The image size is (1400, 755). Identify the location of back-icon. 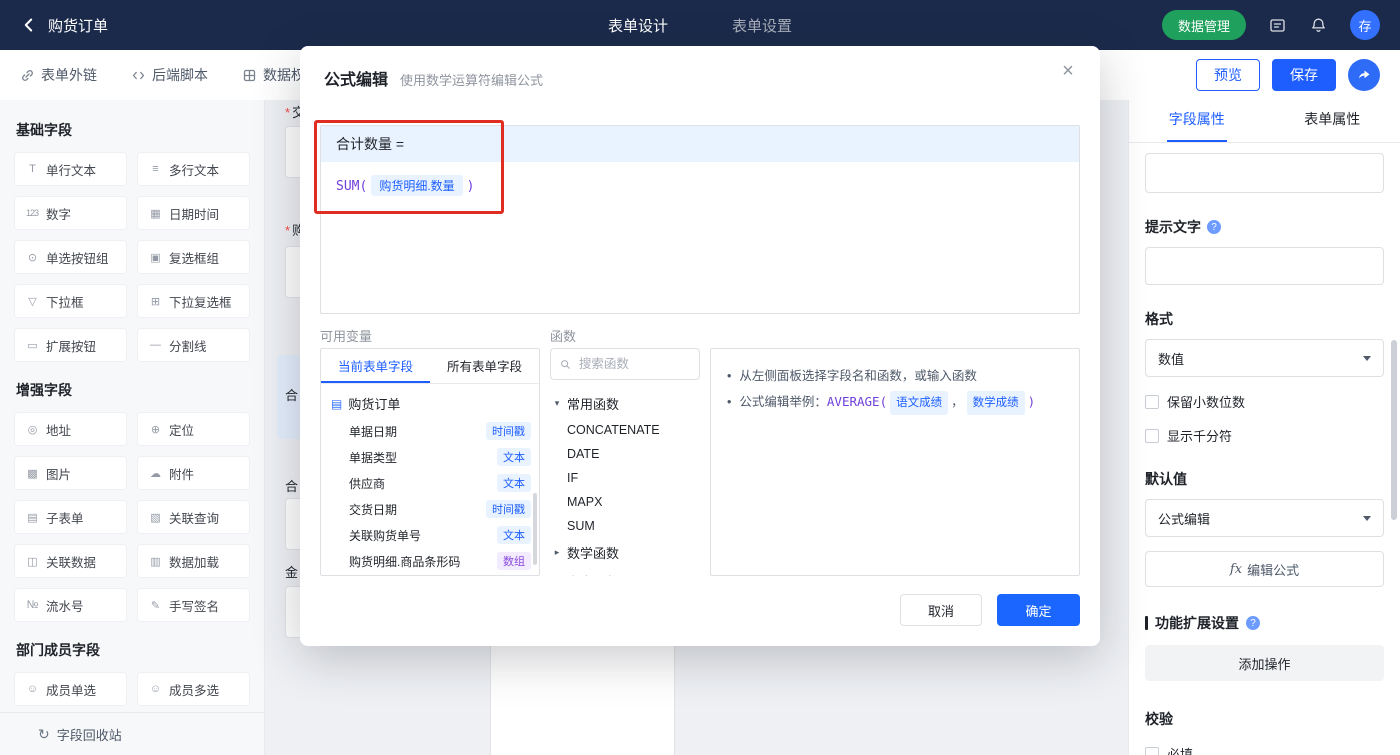
(29, 25).